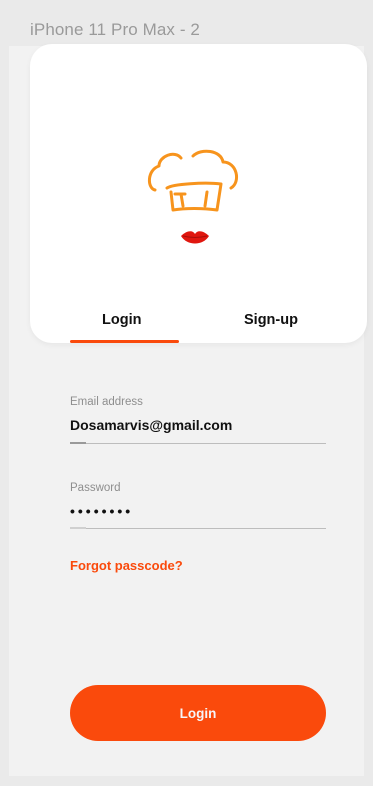 Image resolution: width=373 pixels, height=786 pixels. I want to click on frame-label: iPhone 11 Pro Max - 2, so click(115, 29).